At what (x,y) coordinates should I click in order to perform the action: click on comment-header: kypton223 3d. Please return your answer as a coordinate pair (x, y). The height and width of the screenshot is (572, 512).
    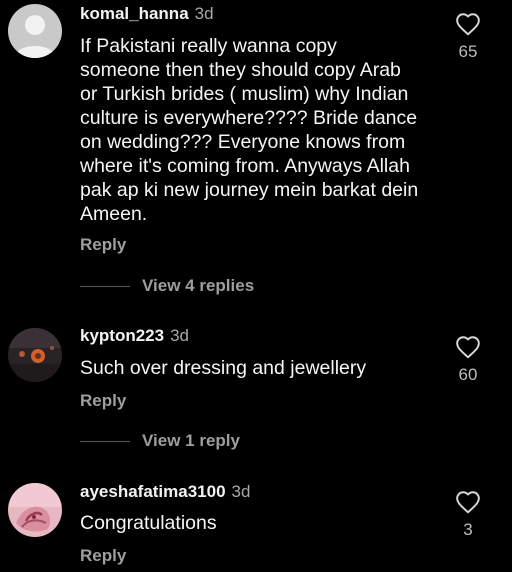
    Looking at the image, I should click on (134, 336).